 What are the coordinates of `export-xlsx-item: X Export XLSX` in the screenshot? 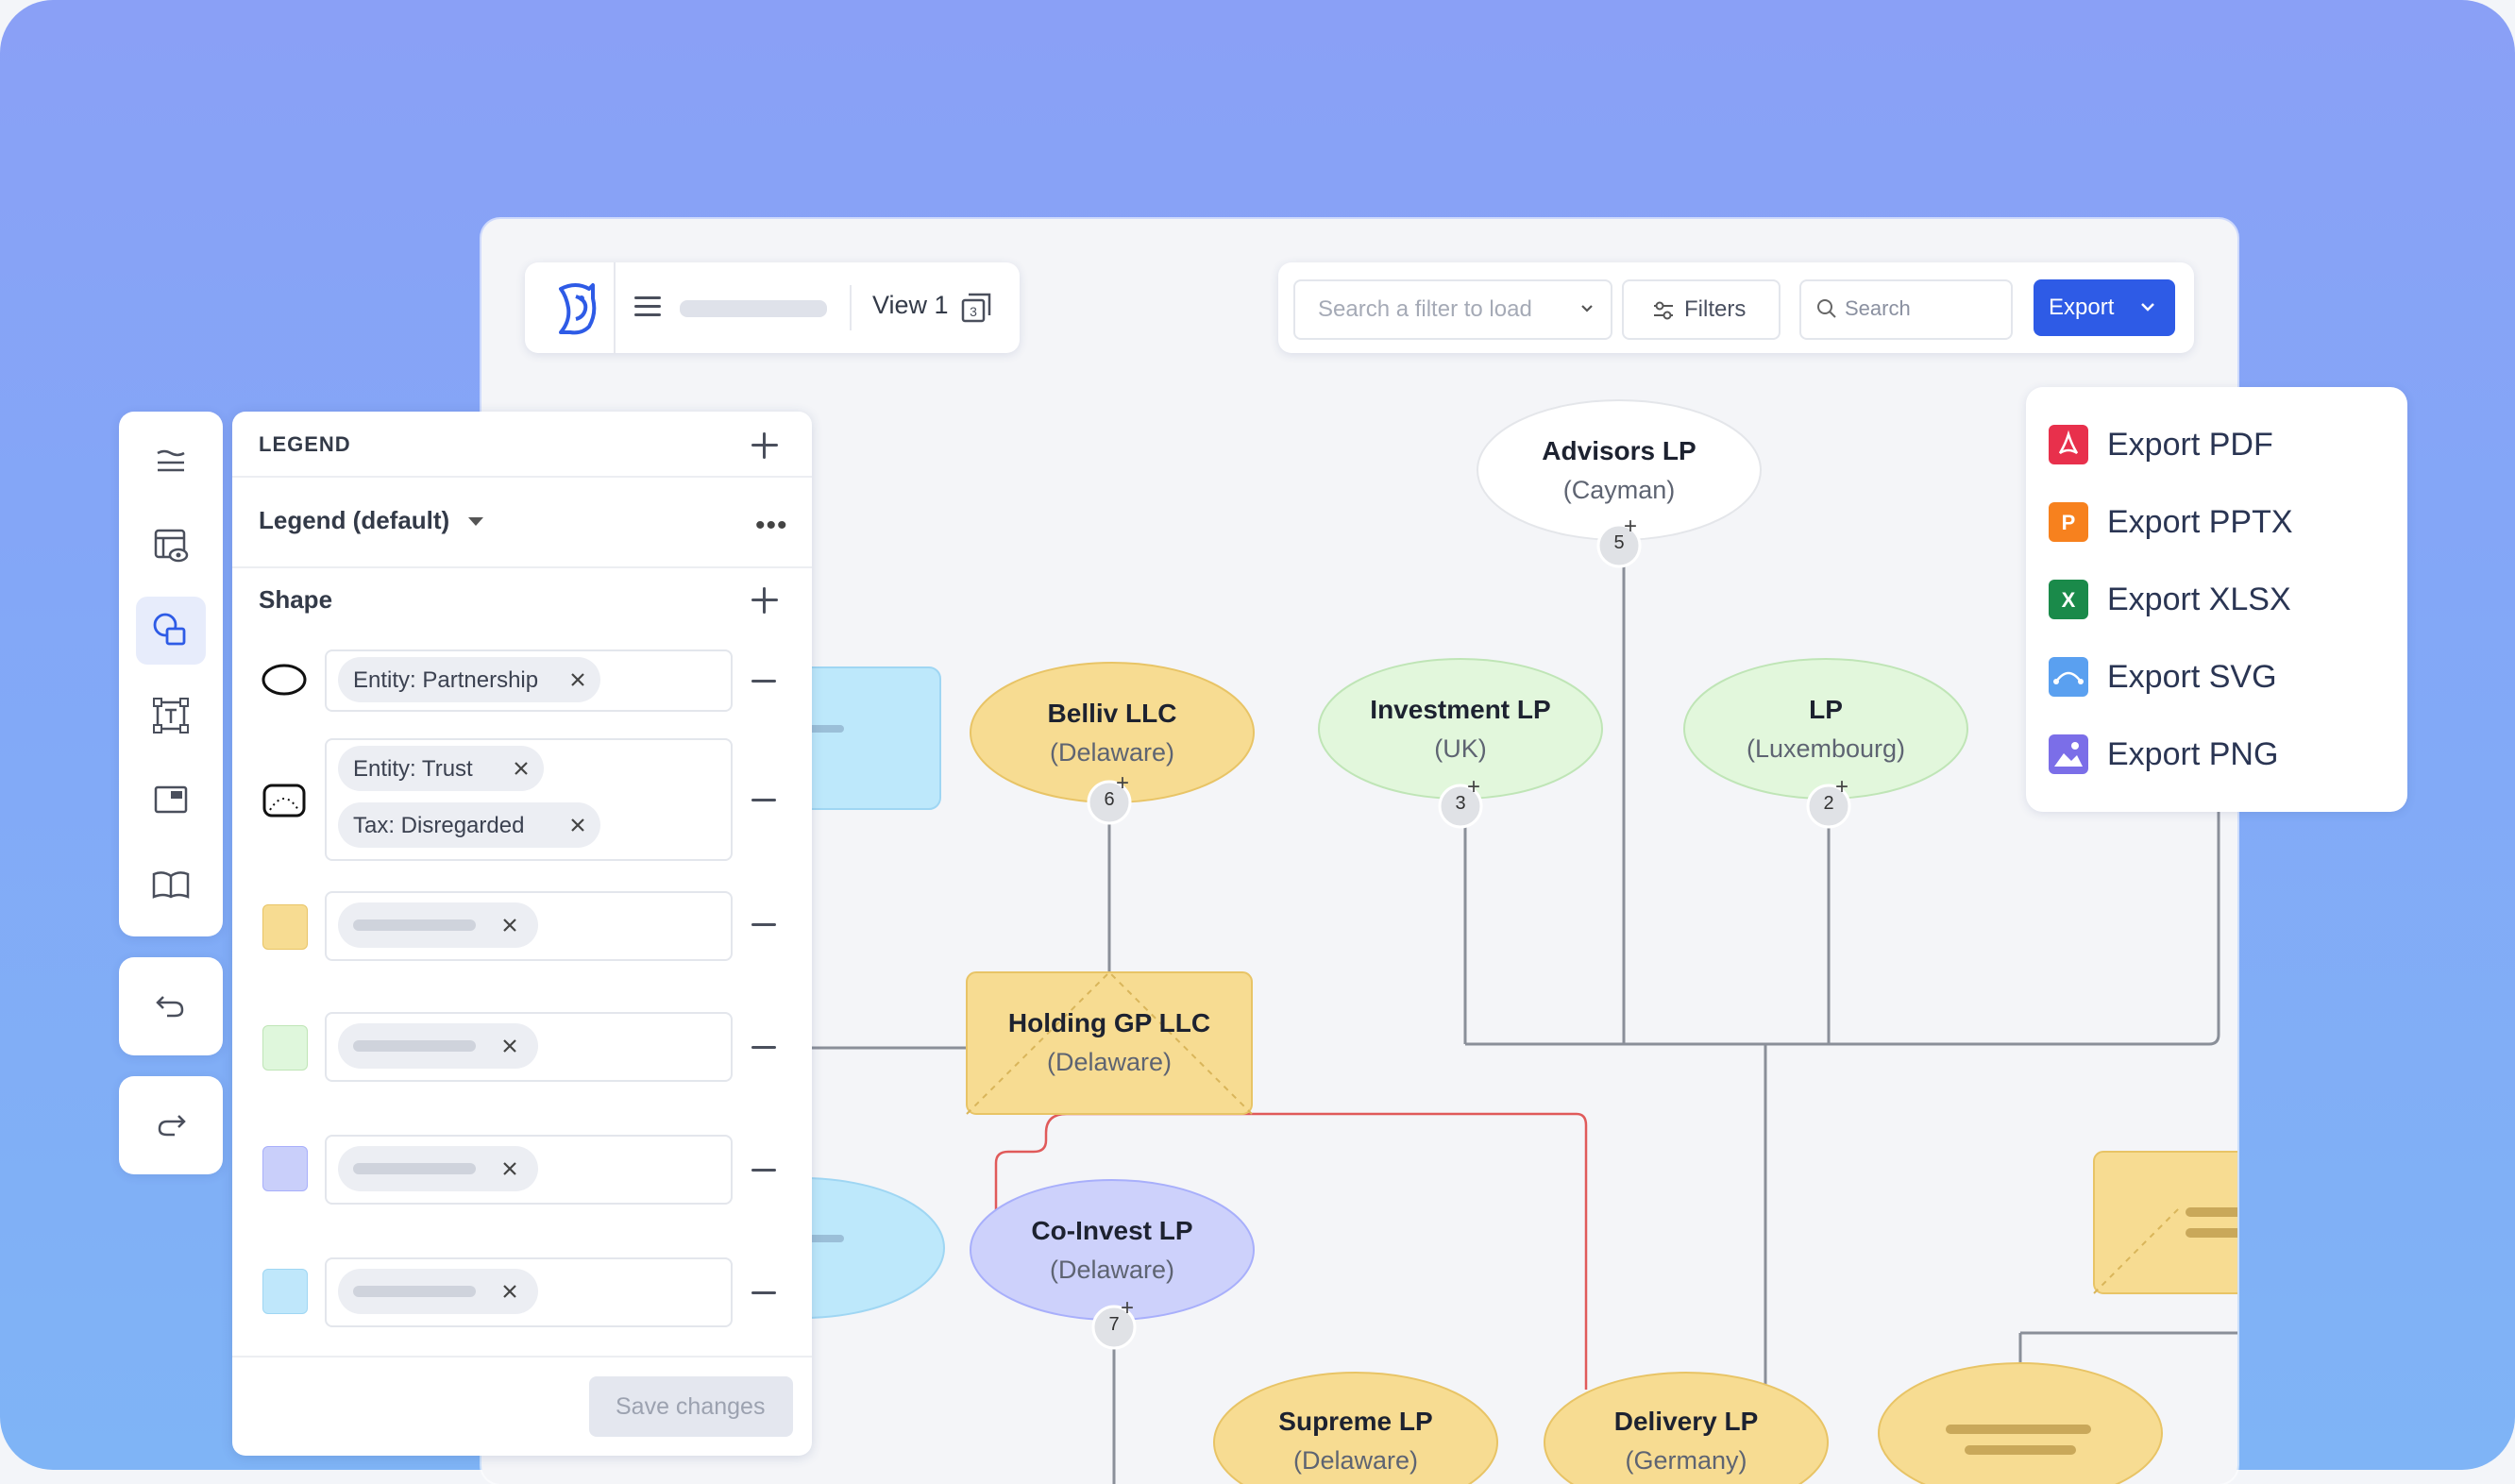 It's located at (2219, 598).